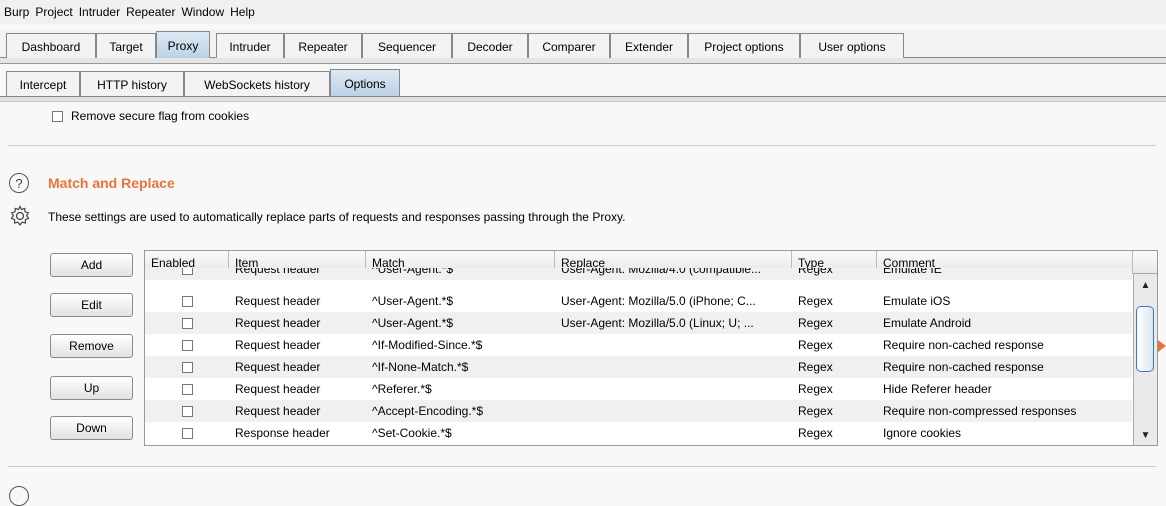 The height and width of the screenshot is (506, 1166). I want to click on tab-sequencer: Sequencer, so click(407, 46).